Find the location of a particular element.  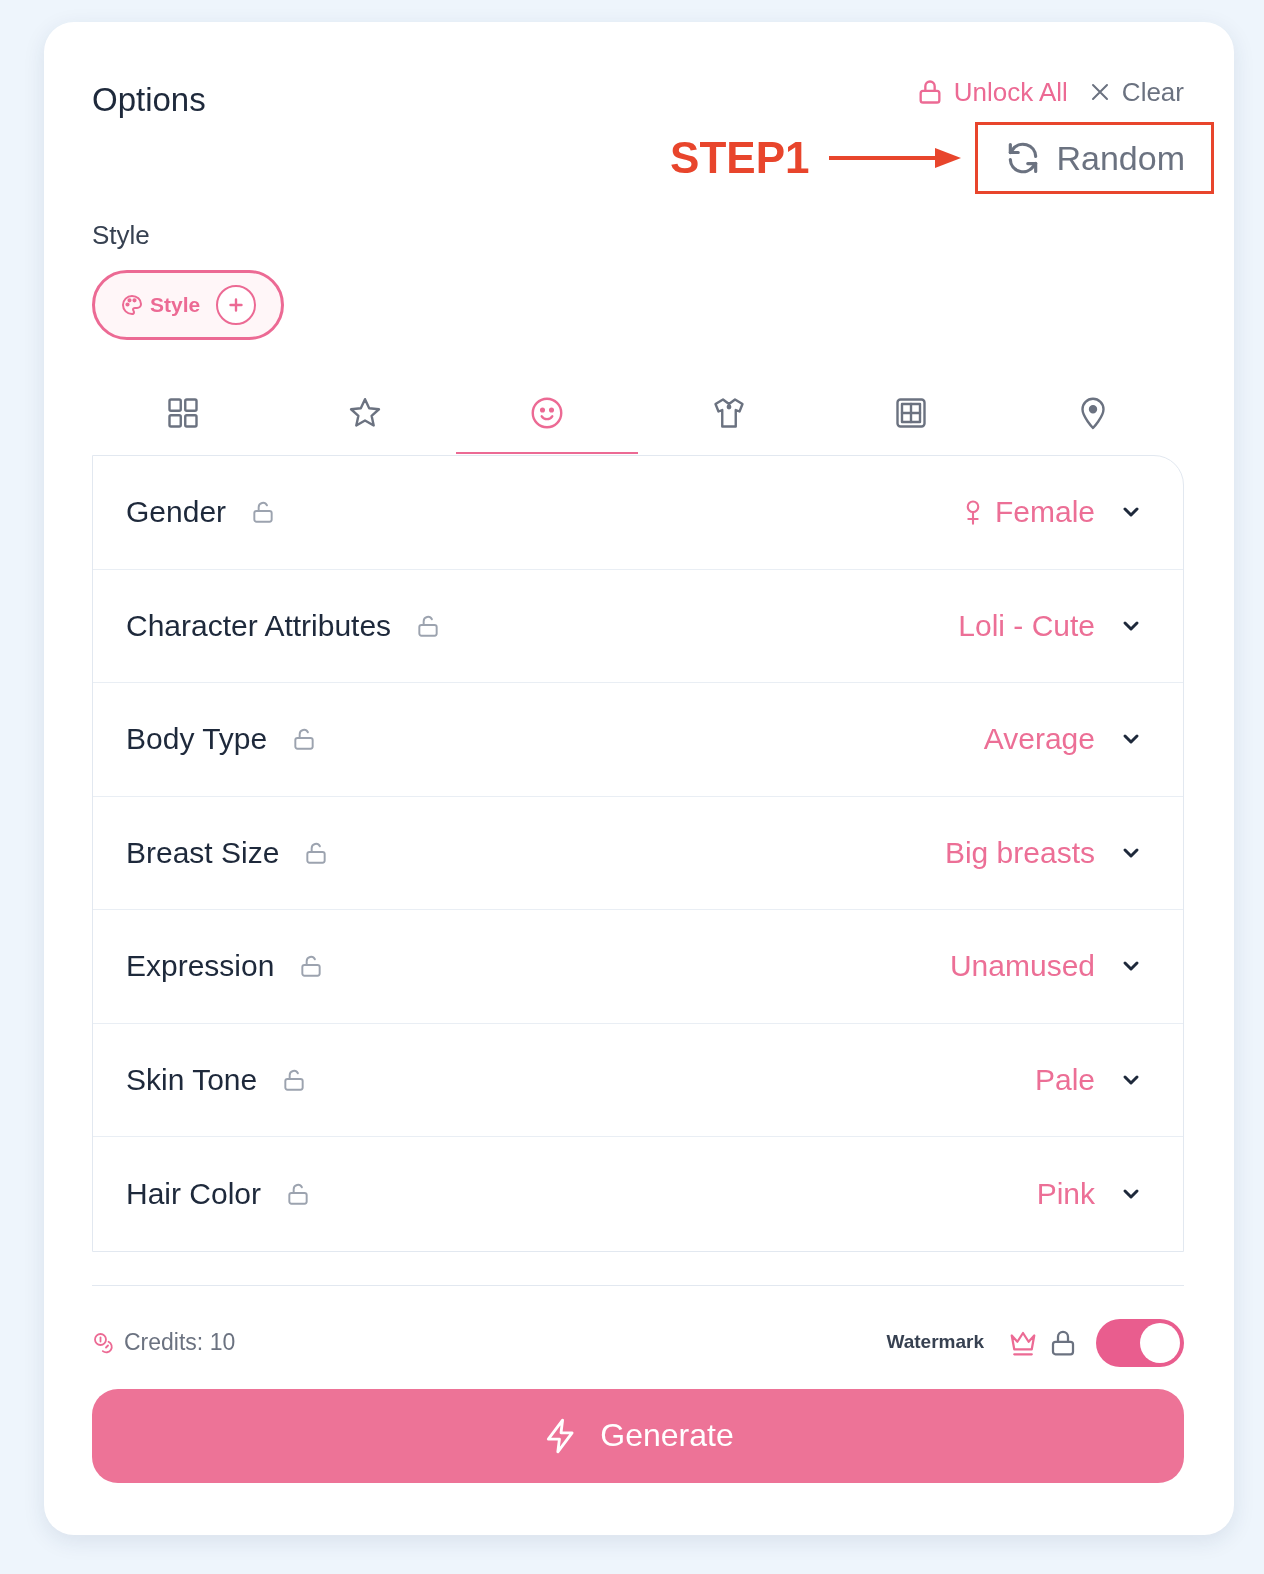

palette-icon is located at coordinates (132, 305).